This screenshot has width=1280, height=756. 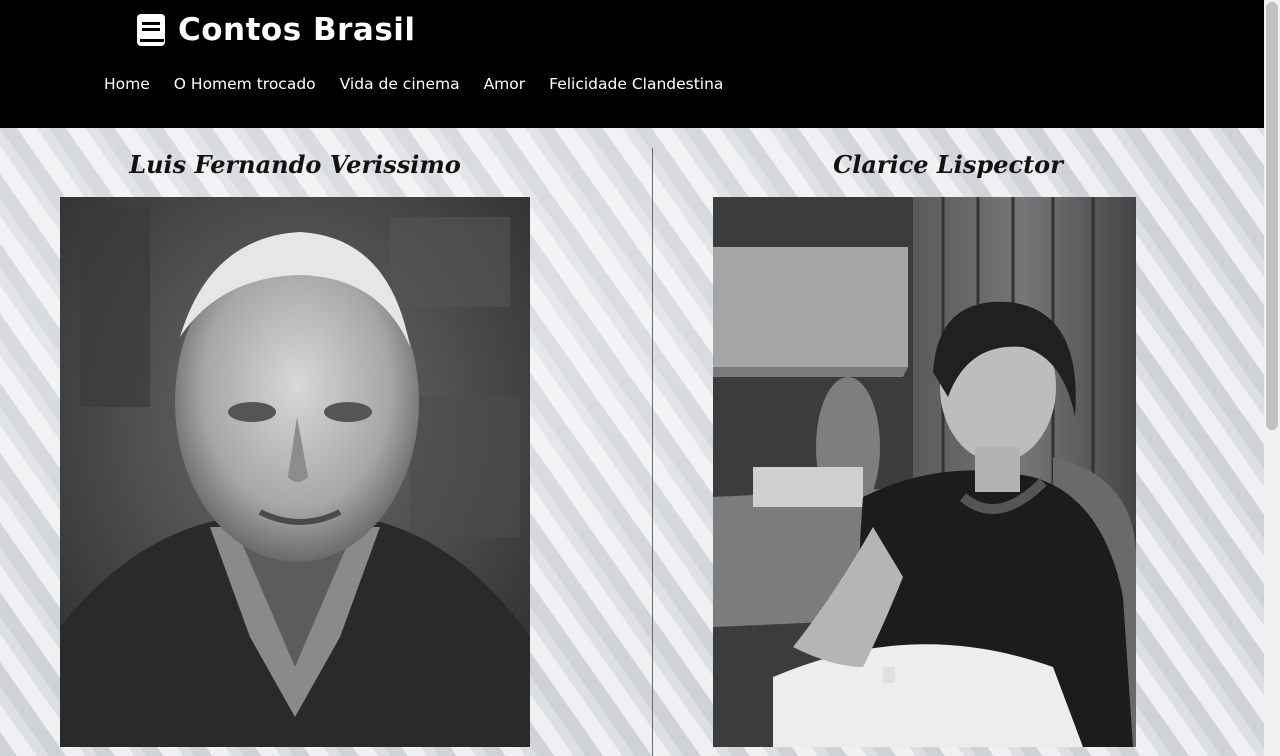 I want to click on brand-title: Contos Brasil, so click(x=297, y=30).